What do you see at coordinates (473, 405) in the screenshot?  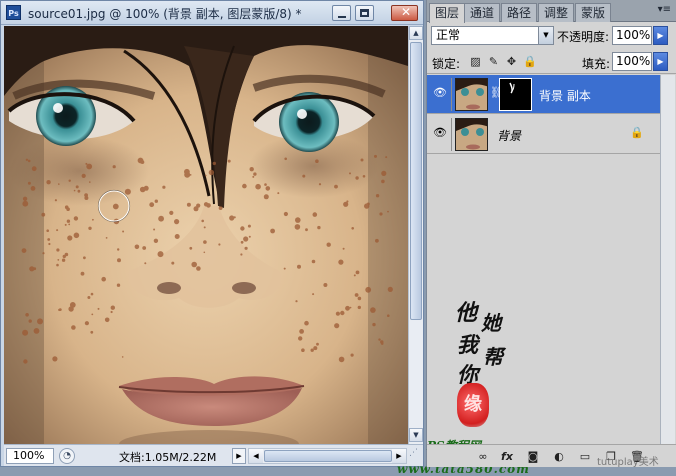 I see `red-seal-stamp: 缘` at bounding box center [473, 405].